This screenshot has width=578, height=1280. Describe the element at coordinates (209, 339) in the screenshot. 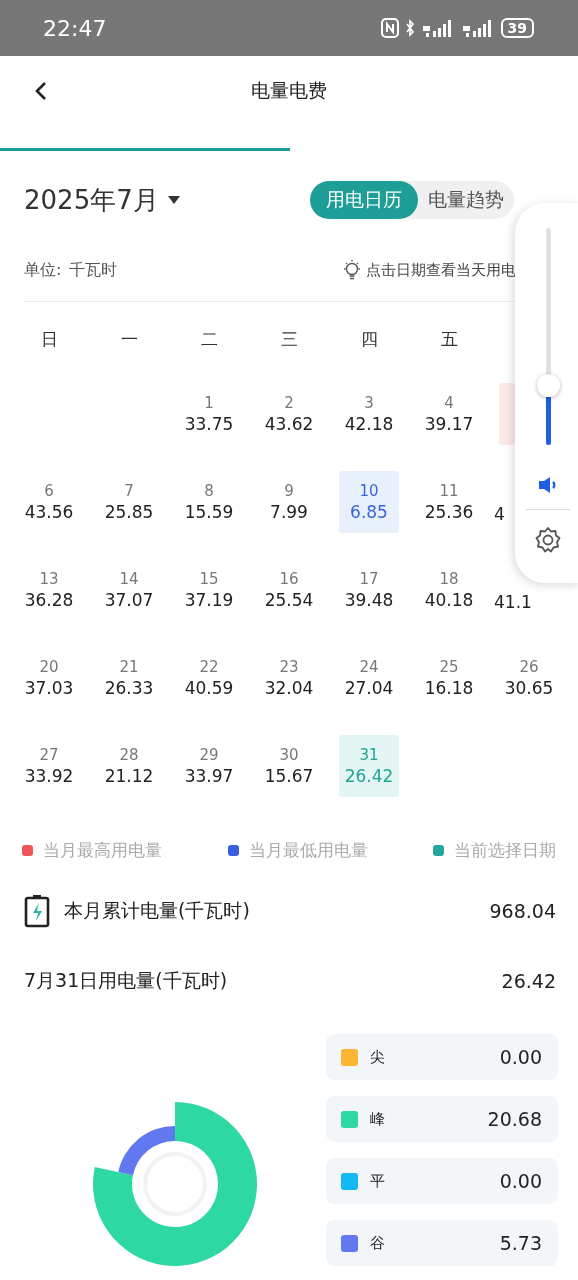

I see `weekday-label: 二` at that location.